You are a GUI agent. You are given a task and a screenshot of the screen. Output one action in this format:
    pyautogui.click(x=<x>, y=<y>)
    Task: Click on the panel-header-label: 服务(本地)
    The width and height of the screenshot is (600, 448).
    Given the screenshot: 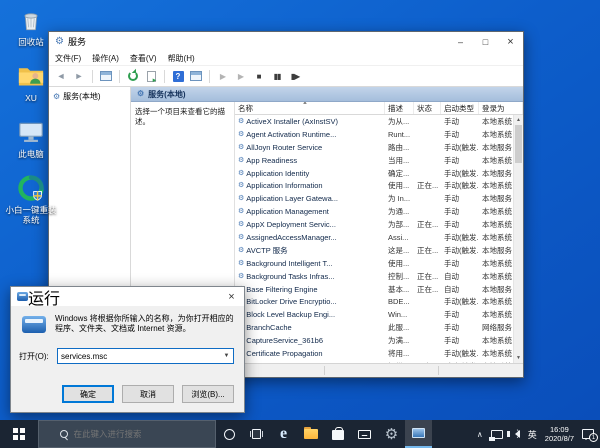 What is the action you would take?
    pyautogui.click(x=167, y=94)
    